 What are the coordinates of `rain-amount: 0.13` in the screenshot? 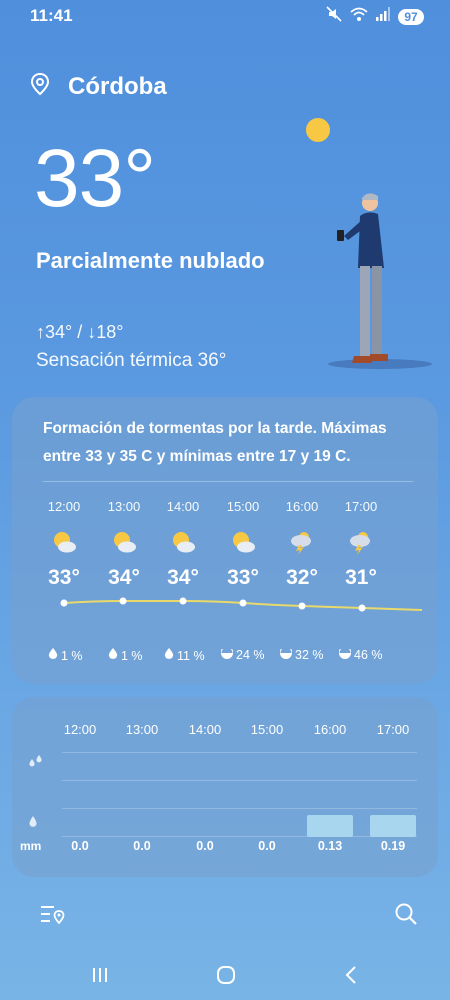 It's located at (330, 846).